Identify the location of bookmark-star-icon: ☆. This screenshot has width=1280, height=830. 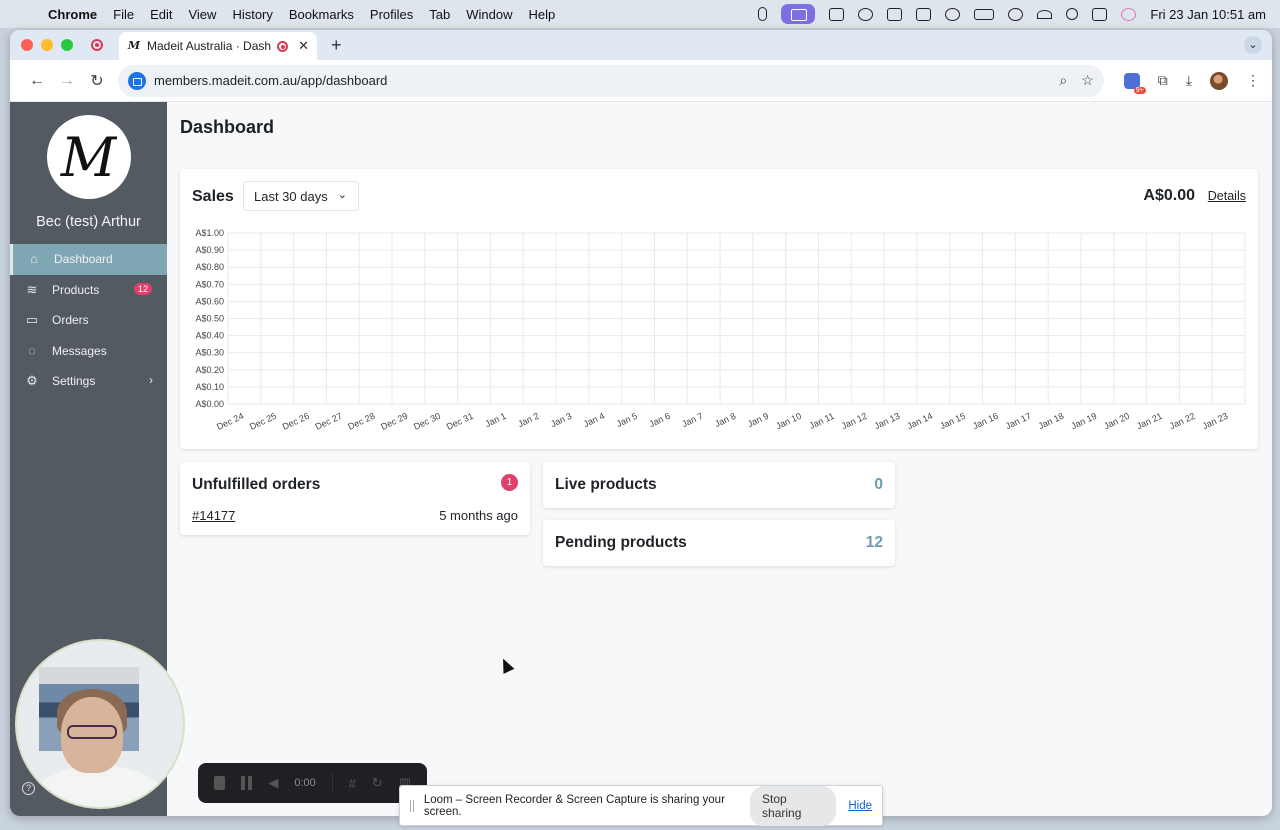
(1087, 80).